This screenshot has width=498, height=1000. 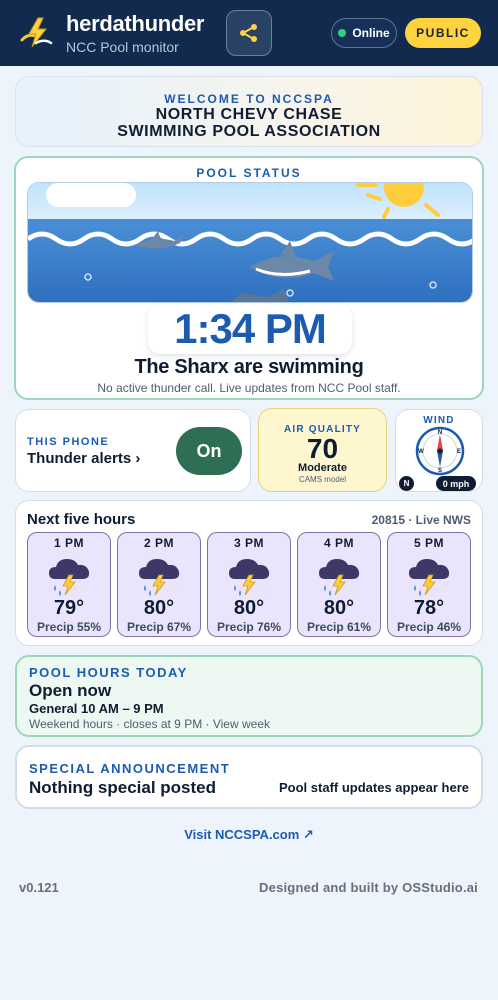 I want to click on visit-nccspa-link: Visit NCCSPA.com ↗, so click(x=249, y=835).